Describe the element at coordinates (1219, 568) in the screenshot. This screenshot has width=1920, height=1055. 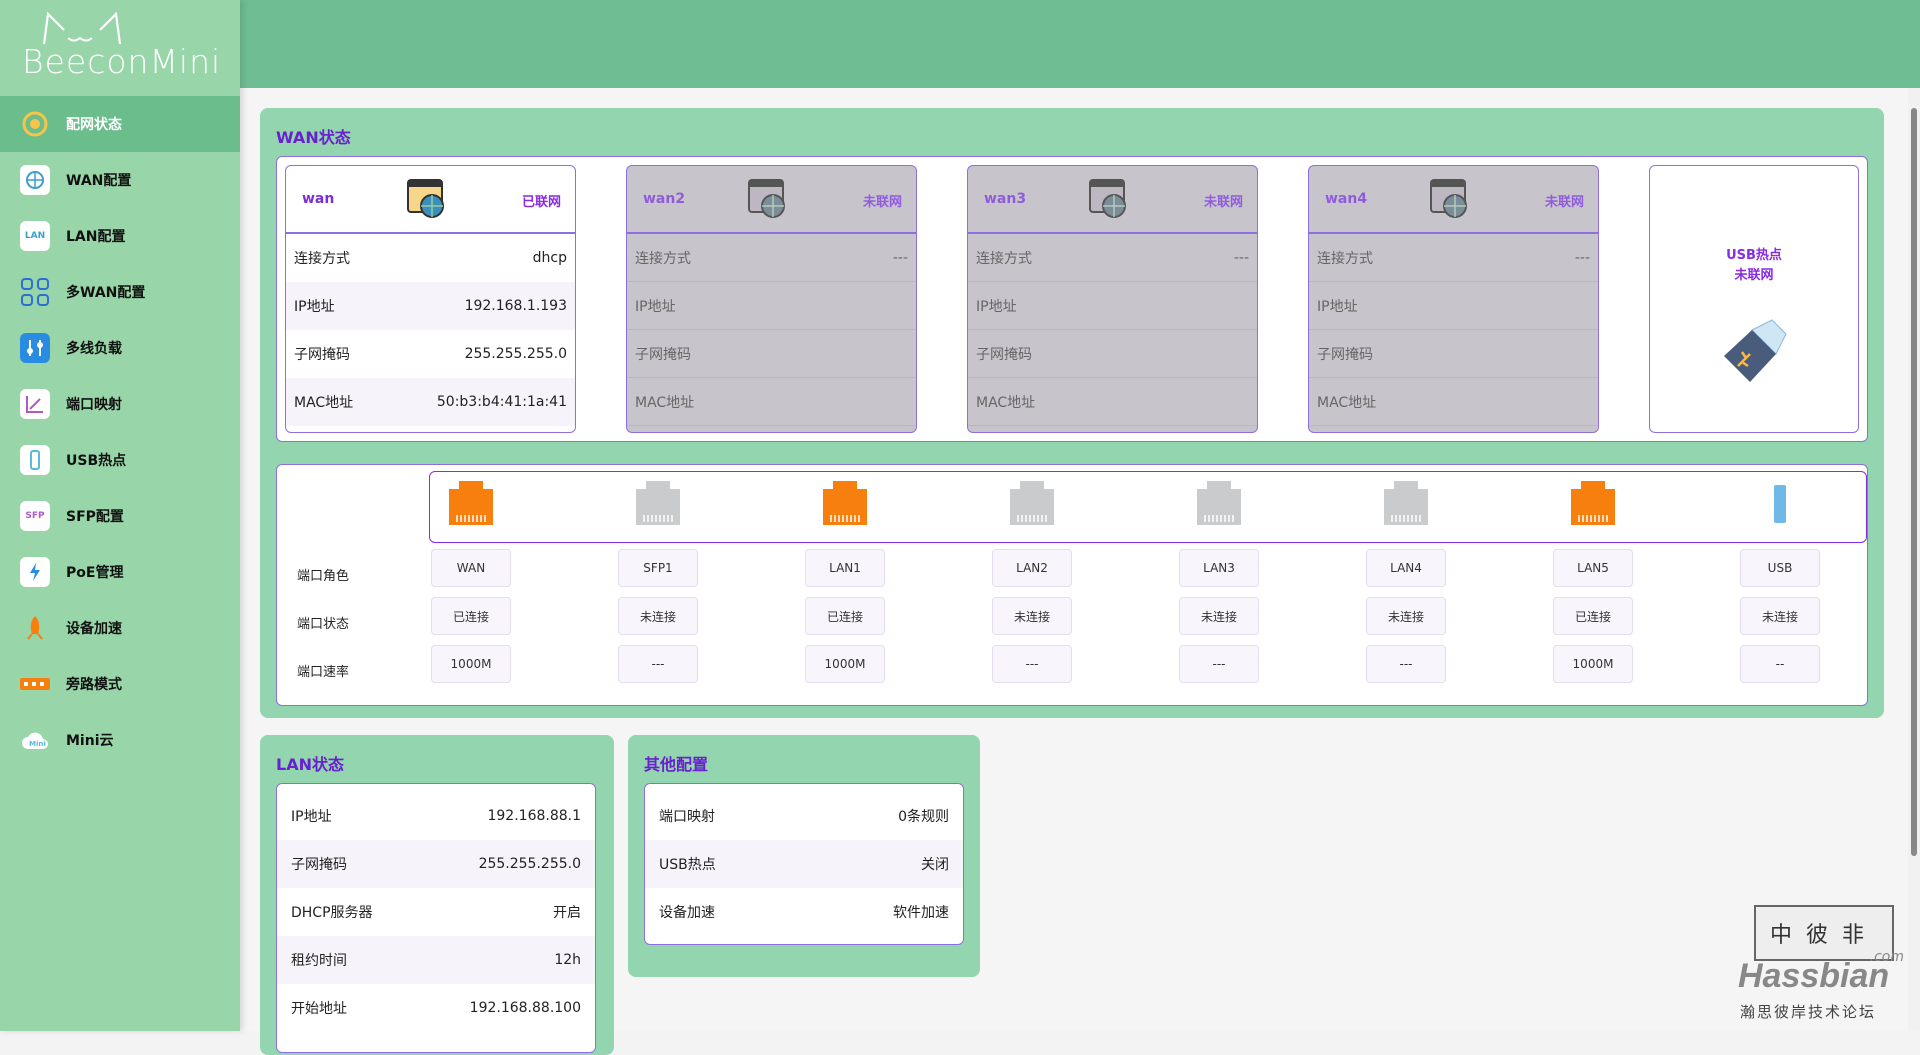
I see `port-role-cell: LAN3` at that location.